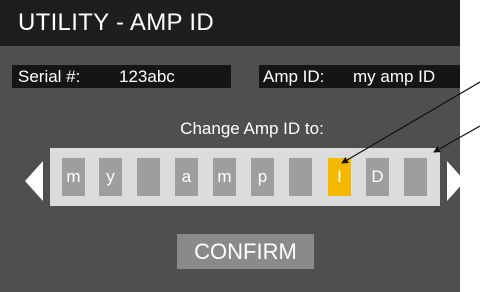 This screenshot has height=292, width=480. Describe the element at coordinates (294, 76) in the screenshot. I see `amp-id-label: Amp ID:` at that location.